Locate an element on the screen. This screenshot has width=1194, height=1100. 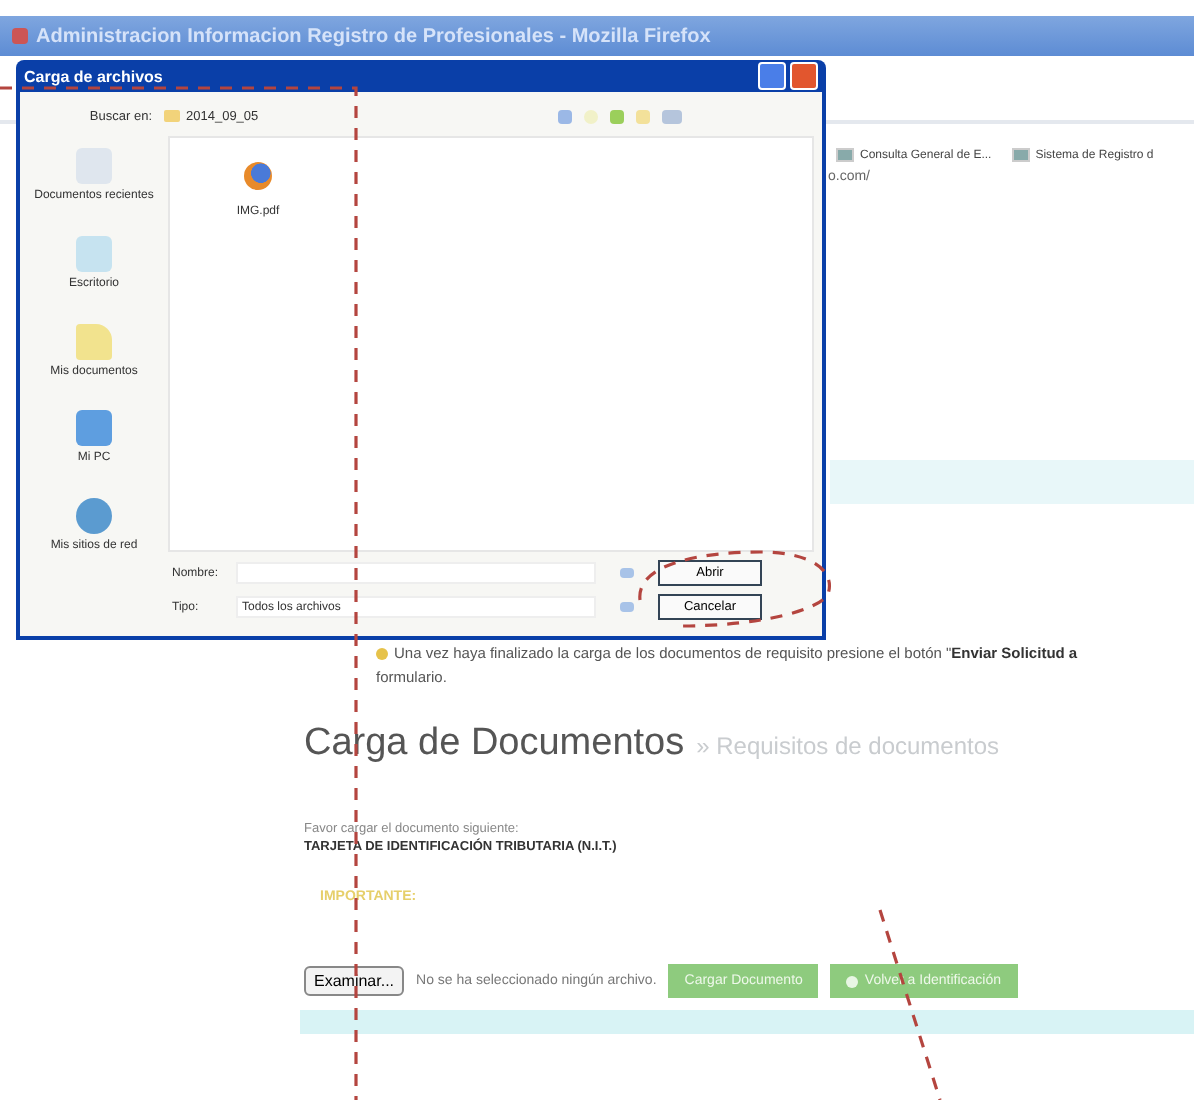
window-title: Administracion Informacion Registro de Profesionales - Mozilla Firefox is located at coordinates (373, 36).